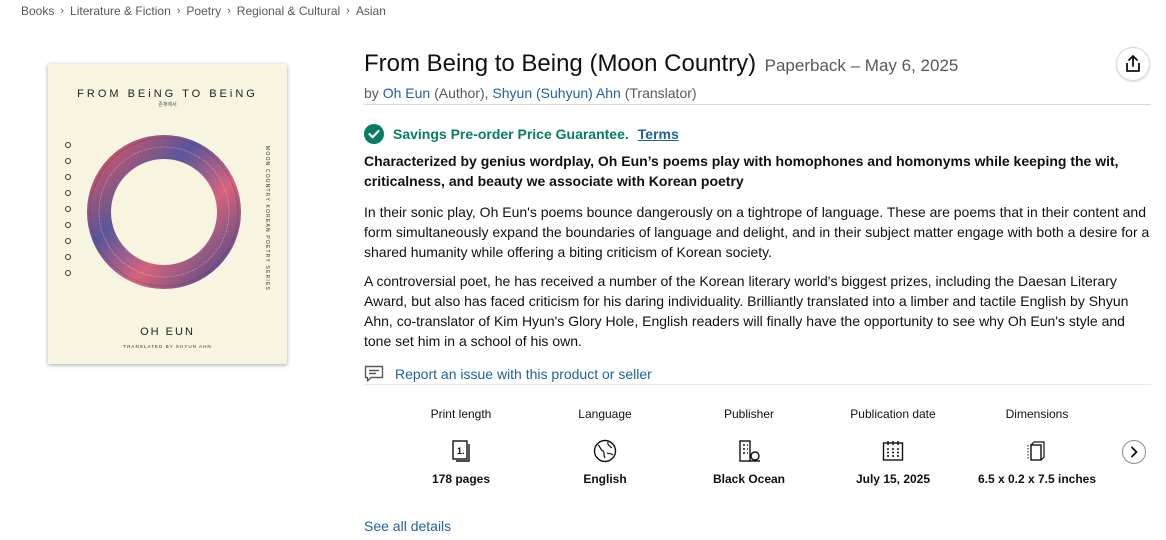  What do you see at coordinates (560, 63) in the screenshot?
I see `product-title: From Being to Being (Moon Country)` at bounding box center [560, 63].